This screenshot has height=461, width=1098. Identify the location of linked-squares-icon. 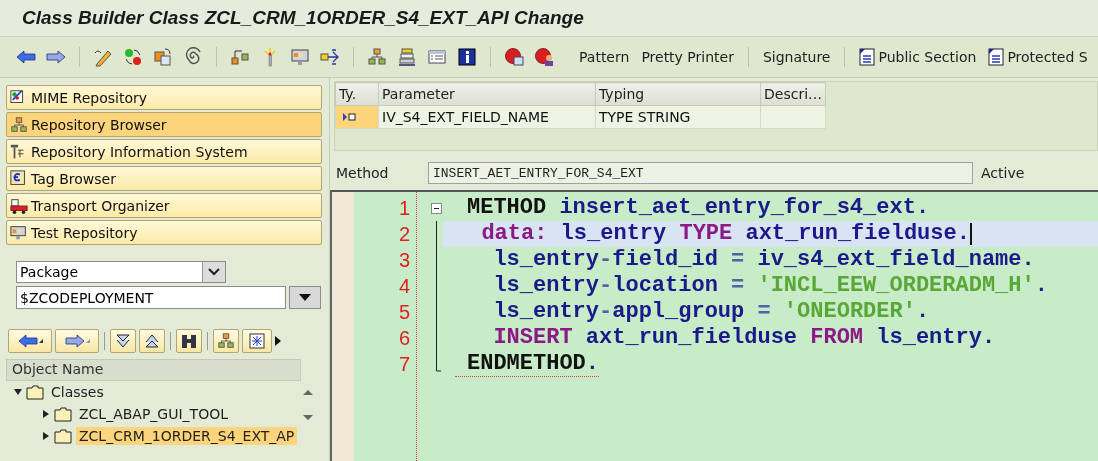
(240, 57).